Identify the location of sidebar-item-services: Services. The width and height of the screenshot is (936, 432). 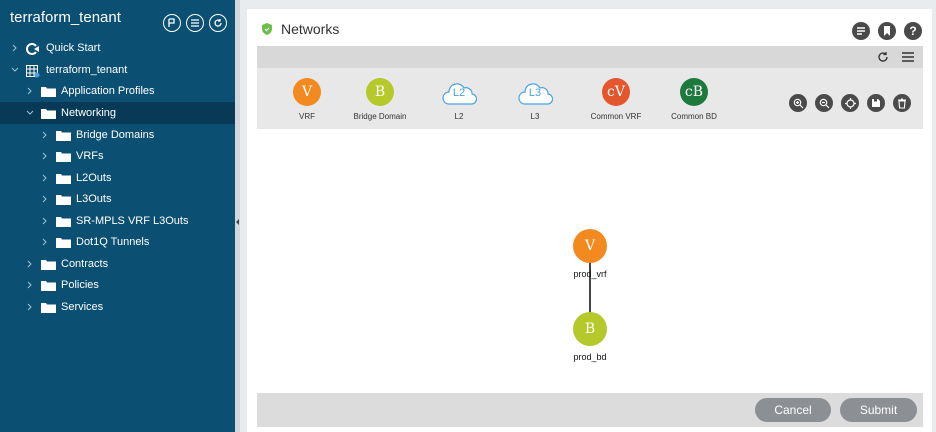
(117, 307).